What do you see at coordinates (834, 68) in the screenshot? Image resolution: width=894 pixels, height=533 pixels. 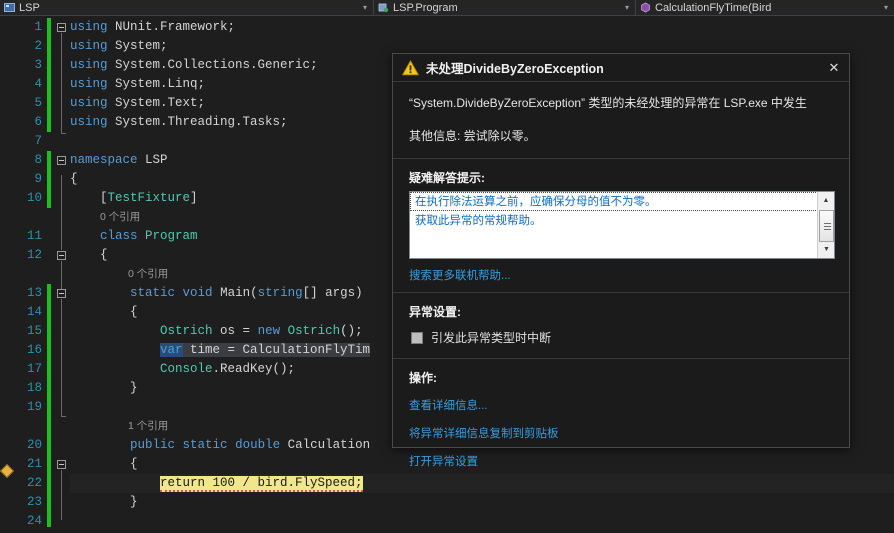 I see `close-icon: ✕` at bounding box center [834, 68].